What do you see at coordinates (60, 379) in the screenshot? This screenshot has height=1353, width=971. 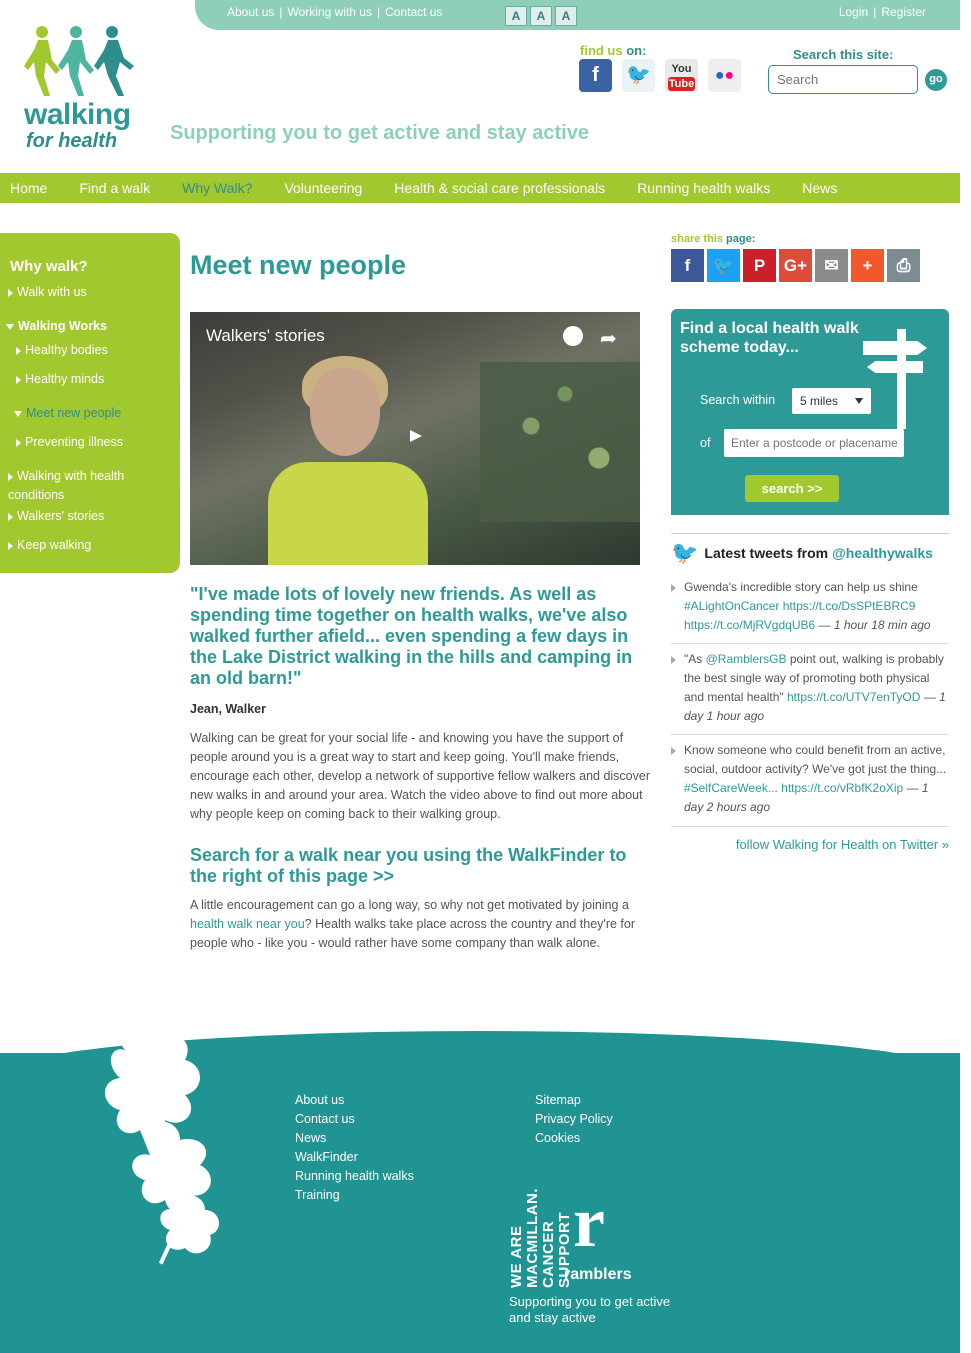 I see `sidebar-item-healthy-minds: Healthy minds` at bounding box center [60, 379].